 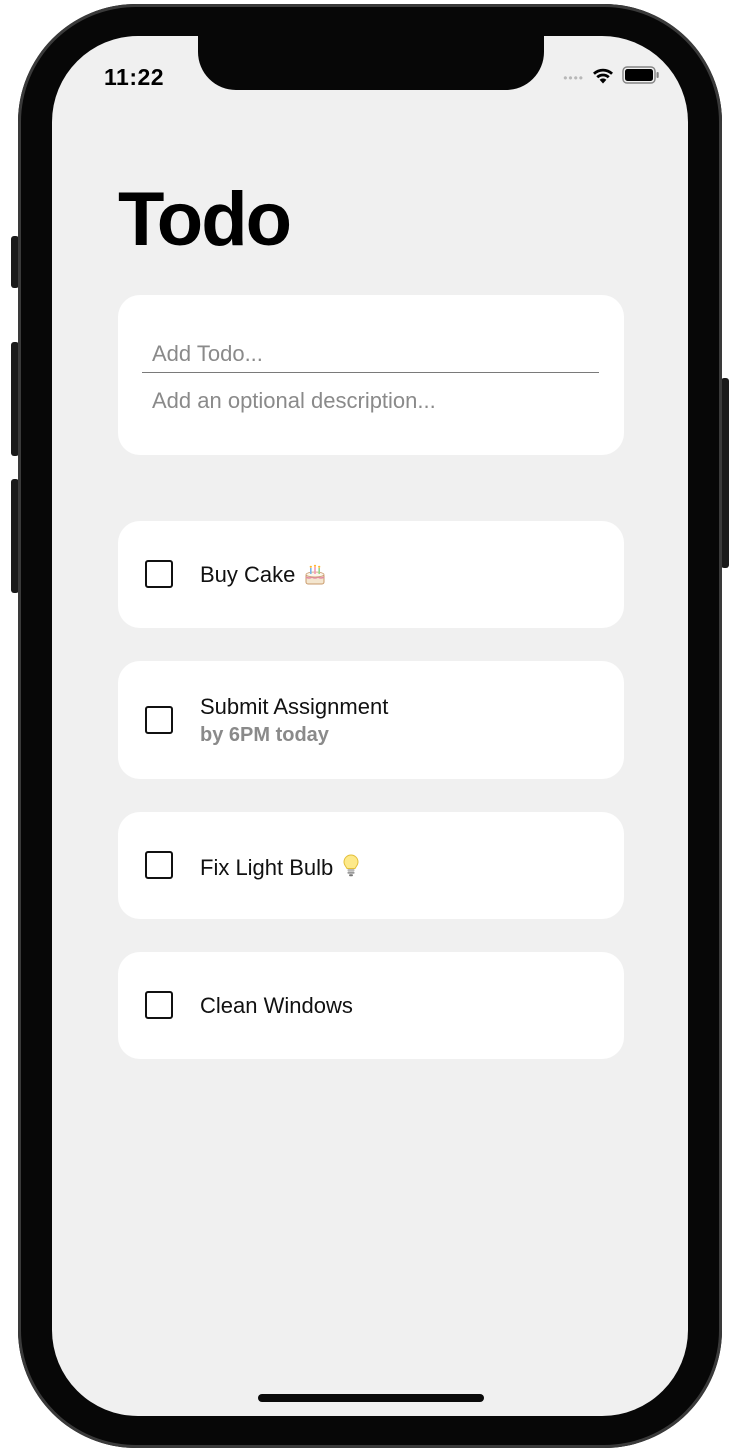 What do you see at coordinates (573, 77) in the screenshot?
I see `signal-dots-icon: ••••` at bounding box center [573, 77].